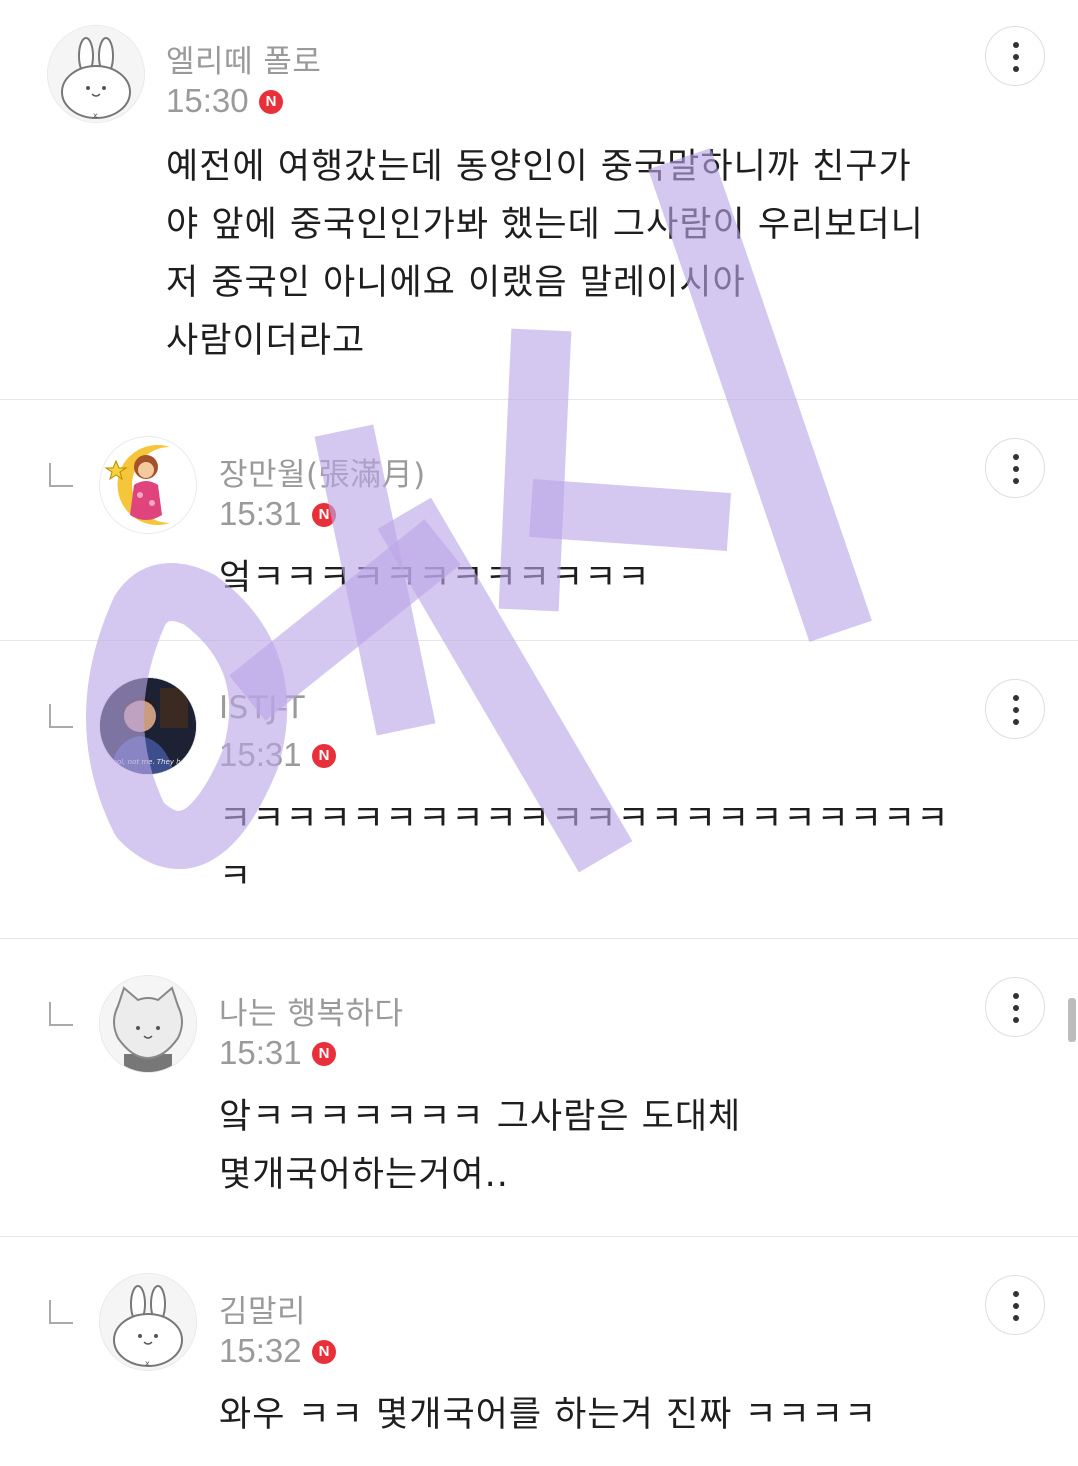  Describe the element at coordinates (260, 1350) in the screenshot. I see `timestamp: 15:32` at that location.